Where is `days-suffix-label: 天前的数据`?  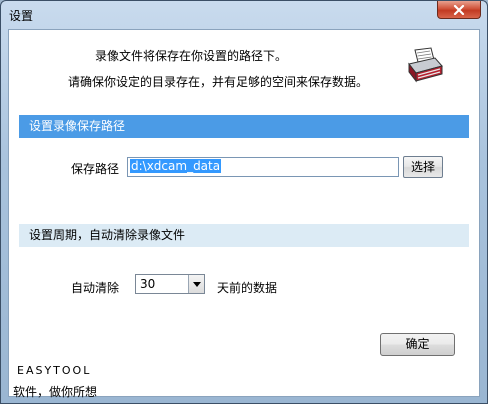
days-suffix-label: 天前的数据 is located at coordinates (247, 288).